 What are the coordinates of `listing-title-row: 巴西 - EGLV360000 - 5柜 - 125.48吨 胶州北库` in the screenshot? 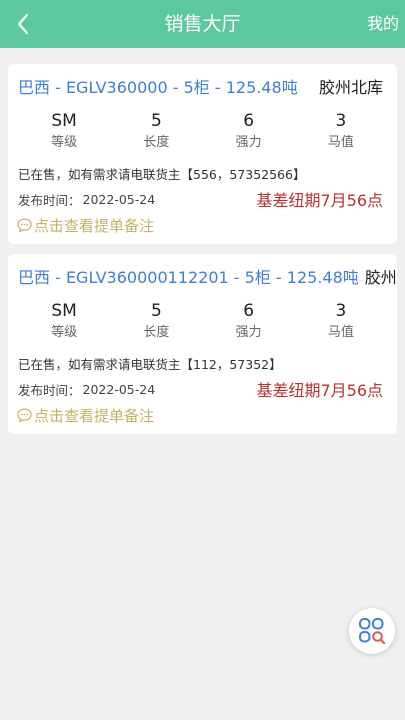 It's located at (207, 86).